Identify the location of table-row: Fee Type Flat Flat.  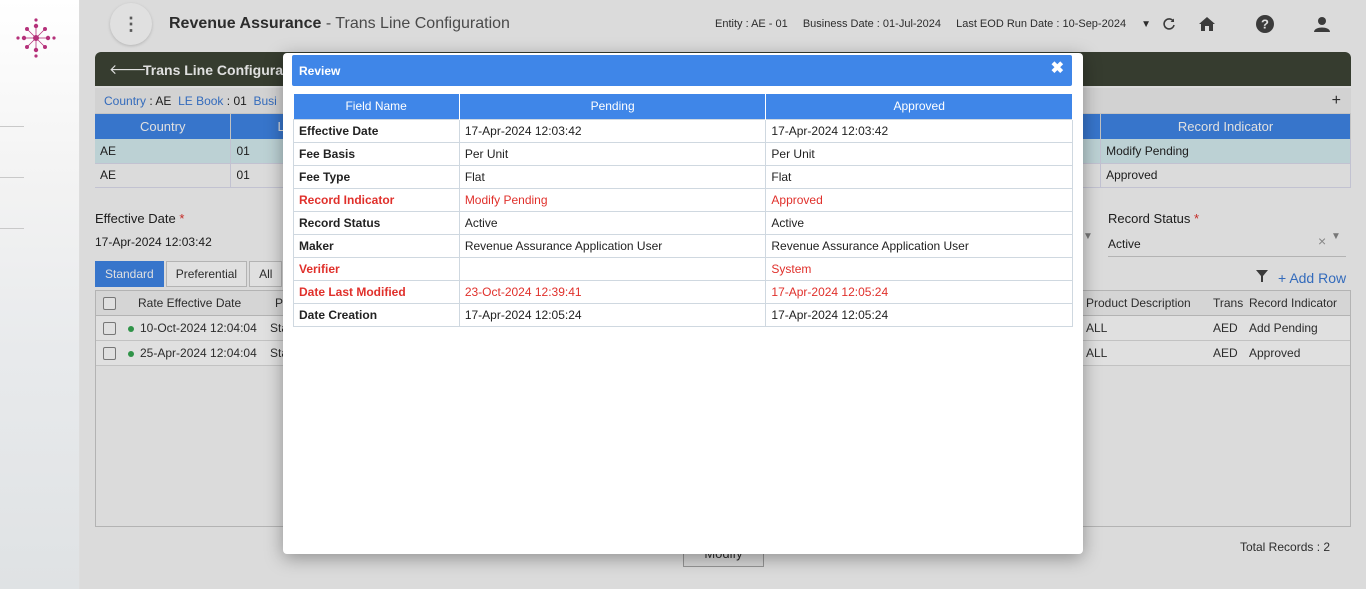
(683, 176).